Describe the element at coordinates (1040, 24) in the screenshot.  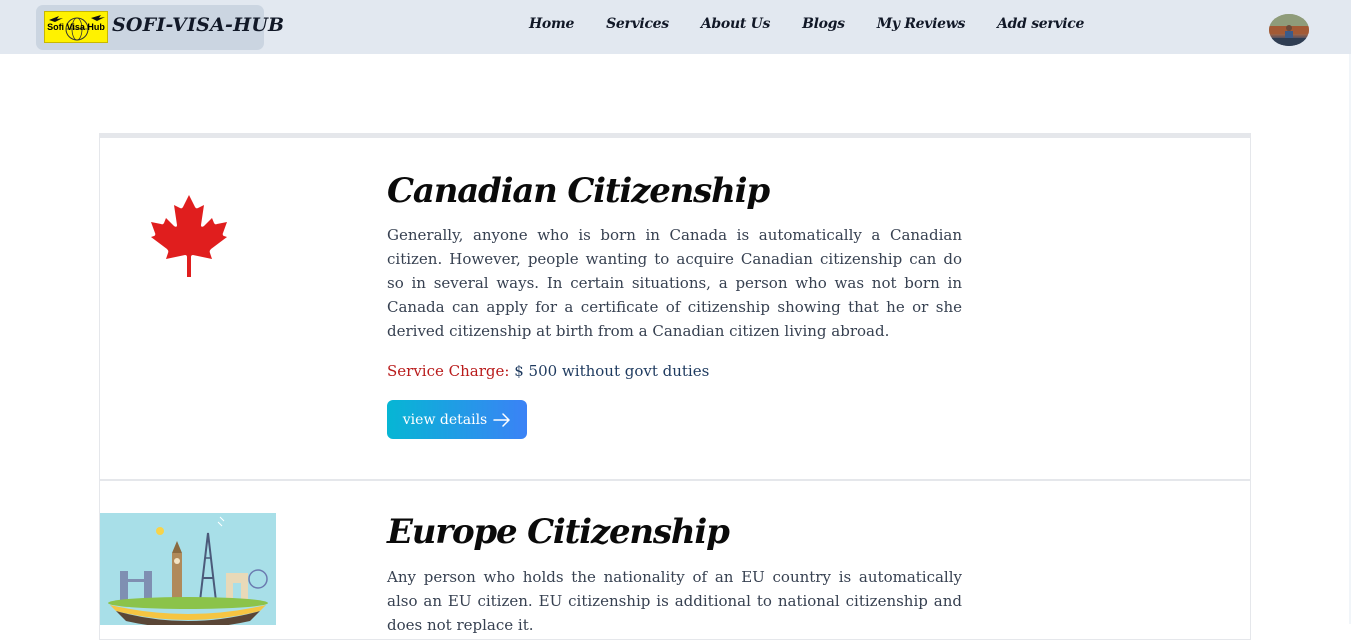
I see `nav-add-service: Add service` at that location.